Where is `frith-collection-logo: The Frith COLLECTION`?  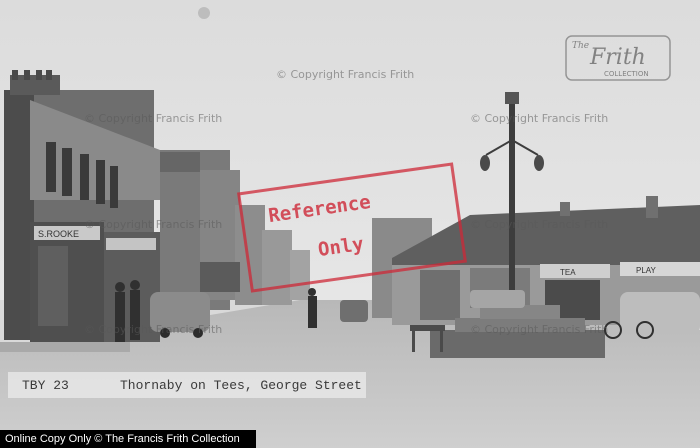 frith-collection-logo: The Frith COLLECTION is located at coordinates (618, 58).